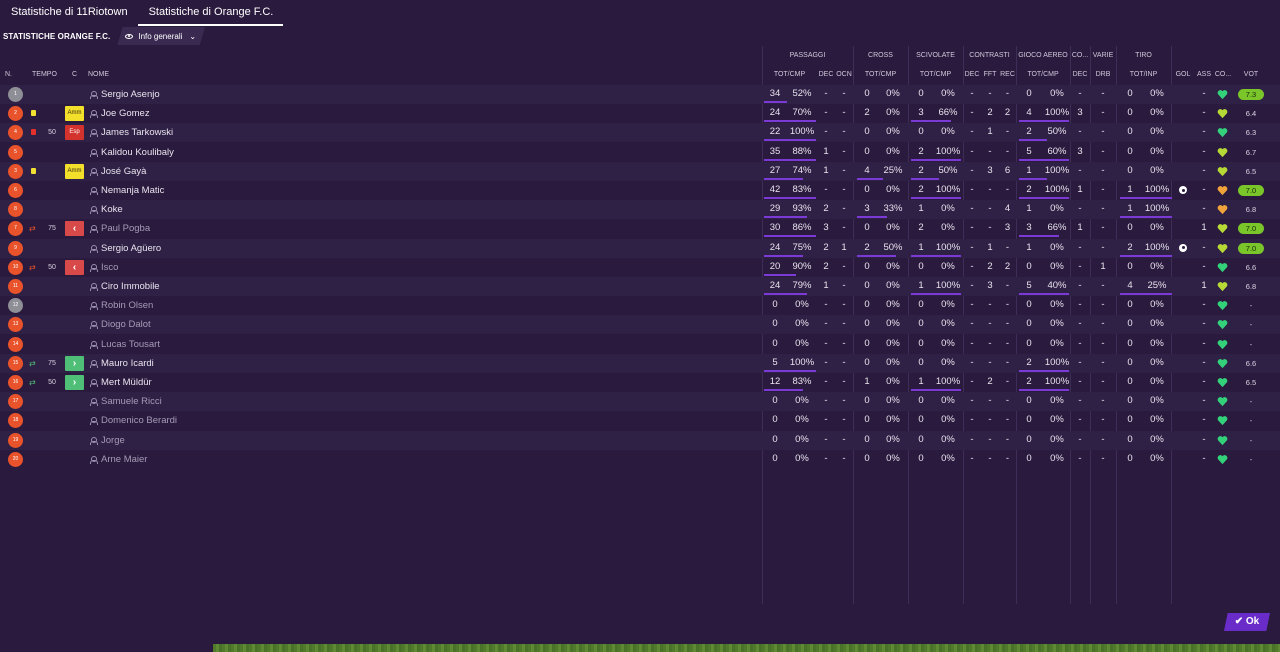 The height and width of the screenshot is (652, 1280). Describe the element at coordinates (640, 440) in the screenshot. I see `table-row: 19 Jorge 0 0% - - 0 0% 0 0% - - - 0 0% - - 0 0% - -` at that location.